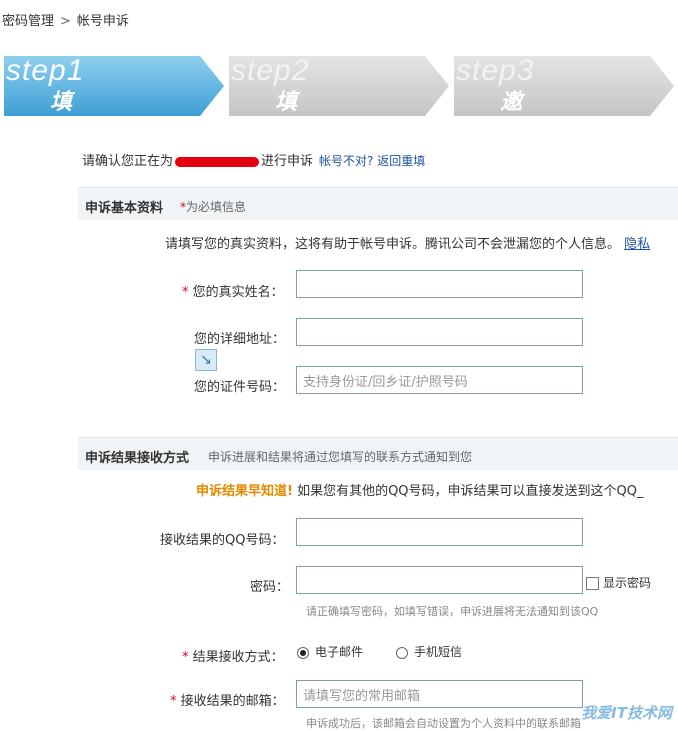  I want to click on email-label: * 接收结果的邮箱：, so click(227, 701).